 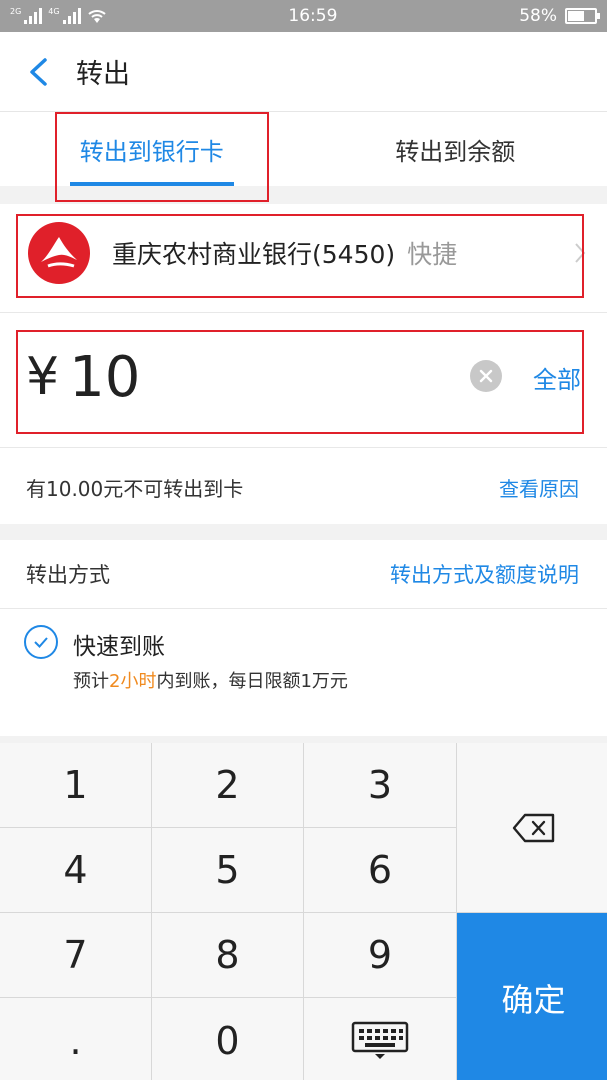 What do you see at coordinates (576, 16) in the screenshot?
I see `battery-fill` at bounding box center [576, 16].